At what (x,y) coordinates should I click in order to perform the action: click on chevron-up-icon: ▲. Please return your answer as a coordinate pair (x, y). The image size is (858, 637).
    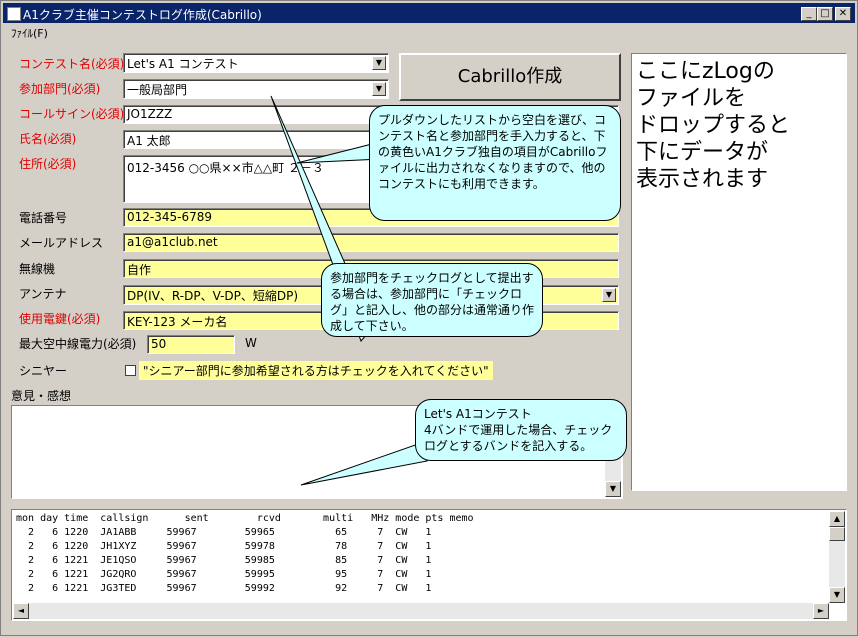
    Looking at the image, I should click on (837, 519).